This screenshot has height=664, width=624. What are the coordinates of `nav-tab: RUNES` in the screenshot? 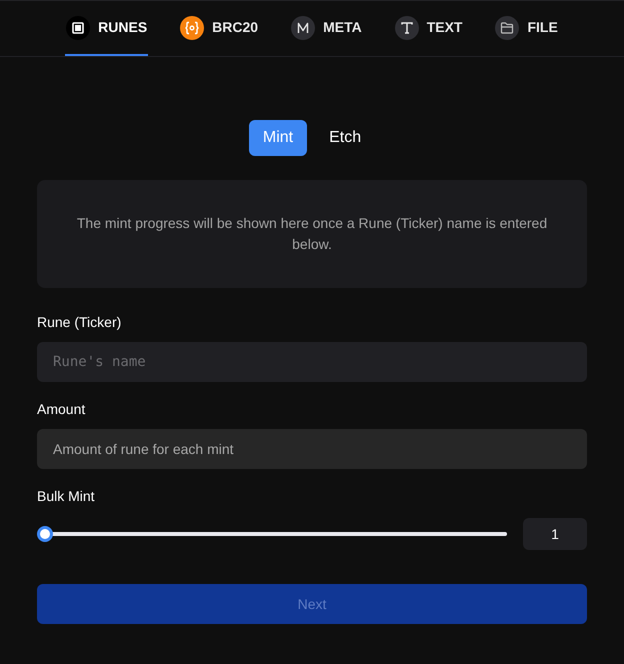 It's located at (106, 28).